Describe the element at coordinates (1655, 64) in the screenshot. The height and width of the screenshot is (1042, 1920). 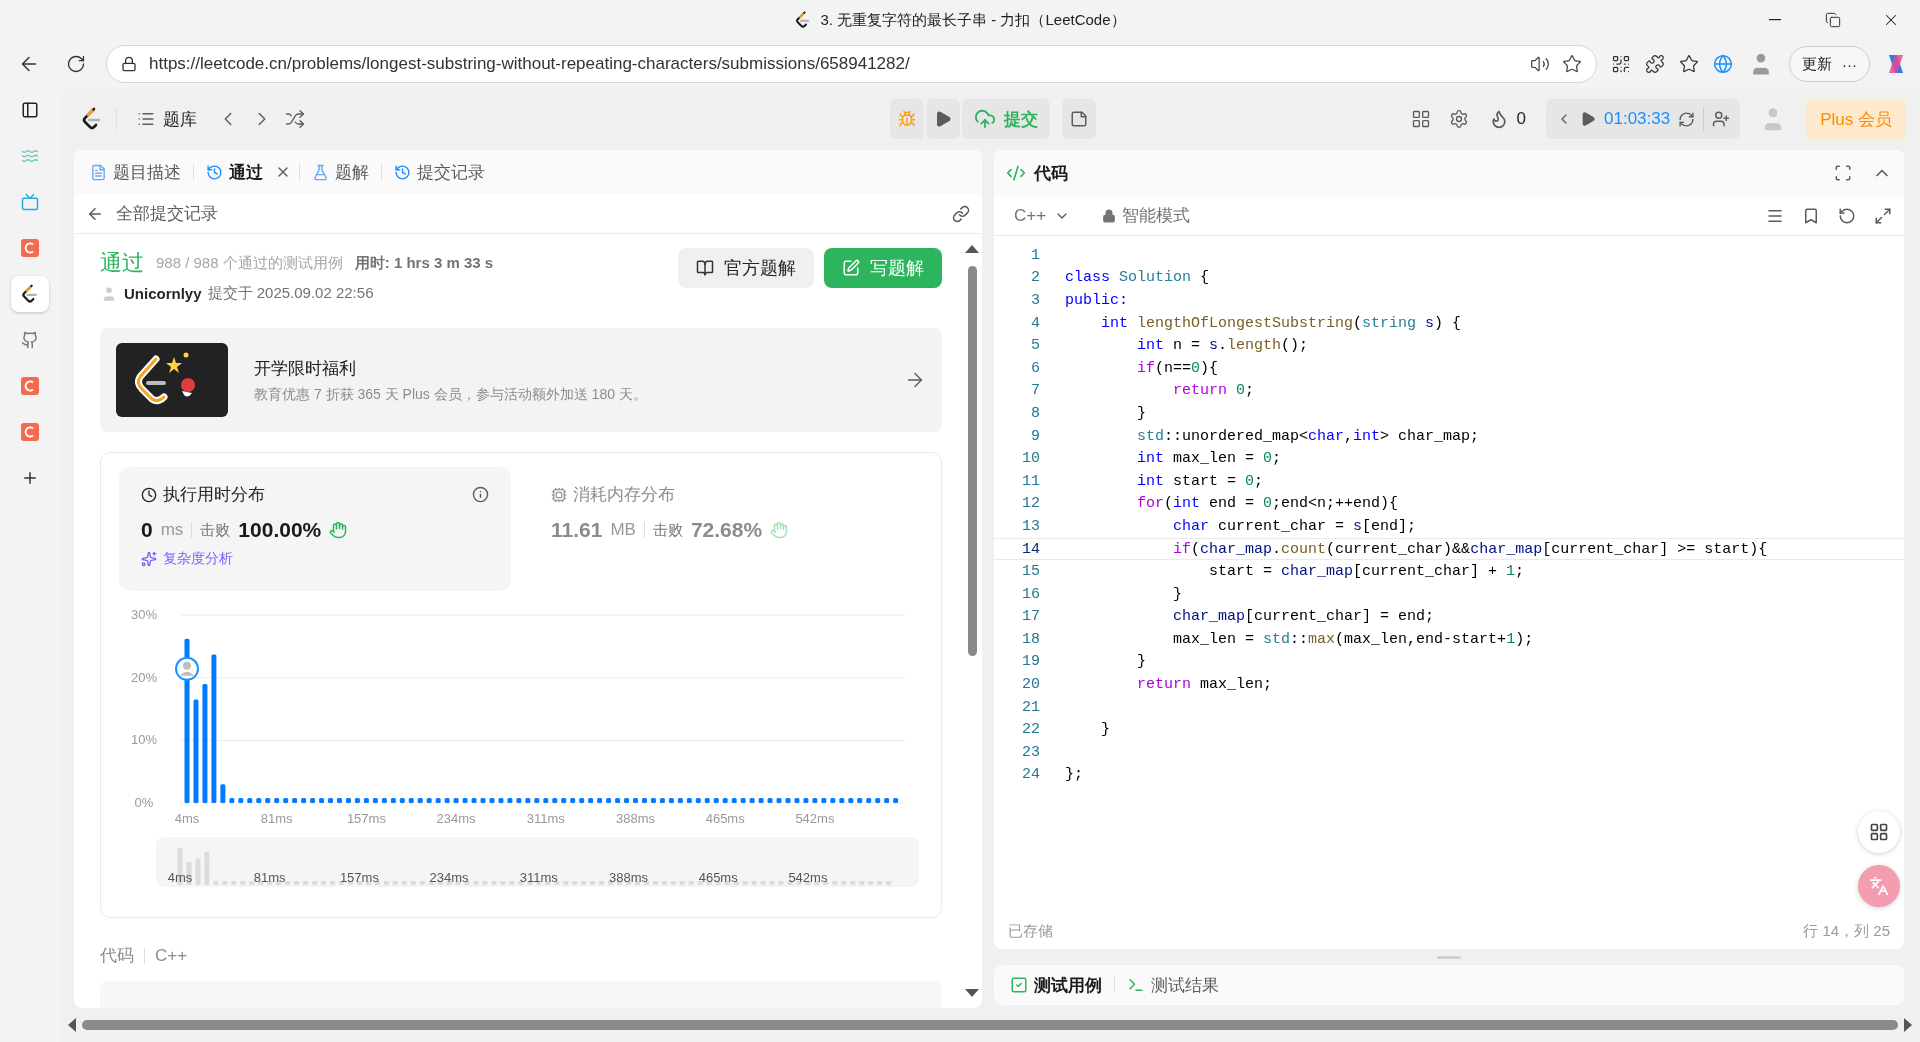
I see `puzzle-icon` at that location.